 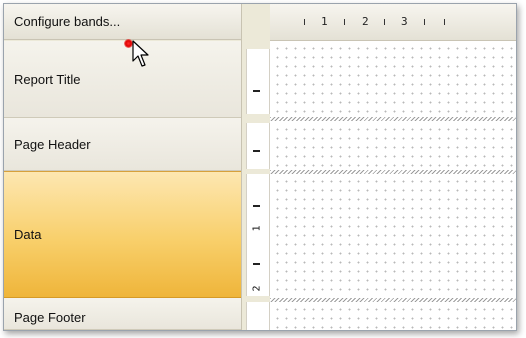 I want to click on band-page-header: Page Header, so click(x=122, y=144).